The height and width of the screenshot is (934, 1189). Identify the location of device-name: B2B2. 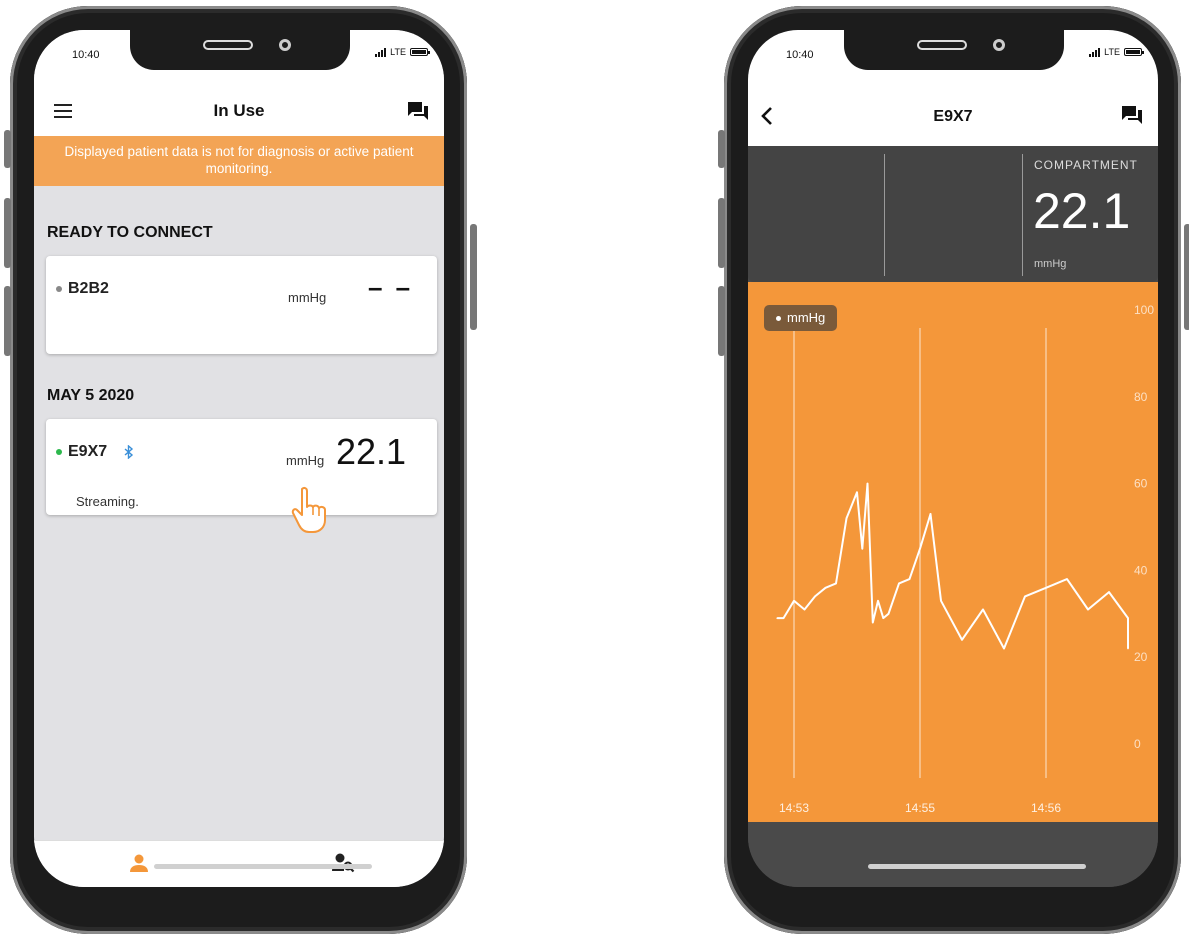
(82, 289).